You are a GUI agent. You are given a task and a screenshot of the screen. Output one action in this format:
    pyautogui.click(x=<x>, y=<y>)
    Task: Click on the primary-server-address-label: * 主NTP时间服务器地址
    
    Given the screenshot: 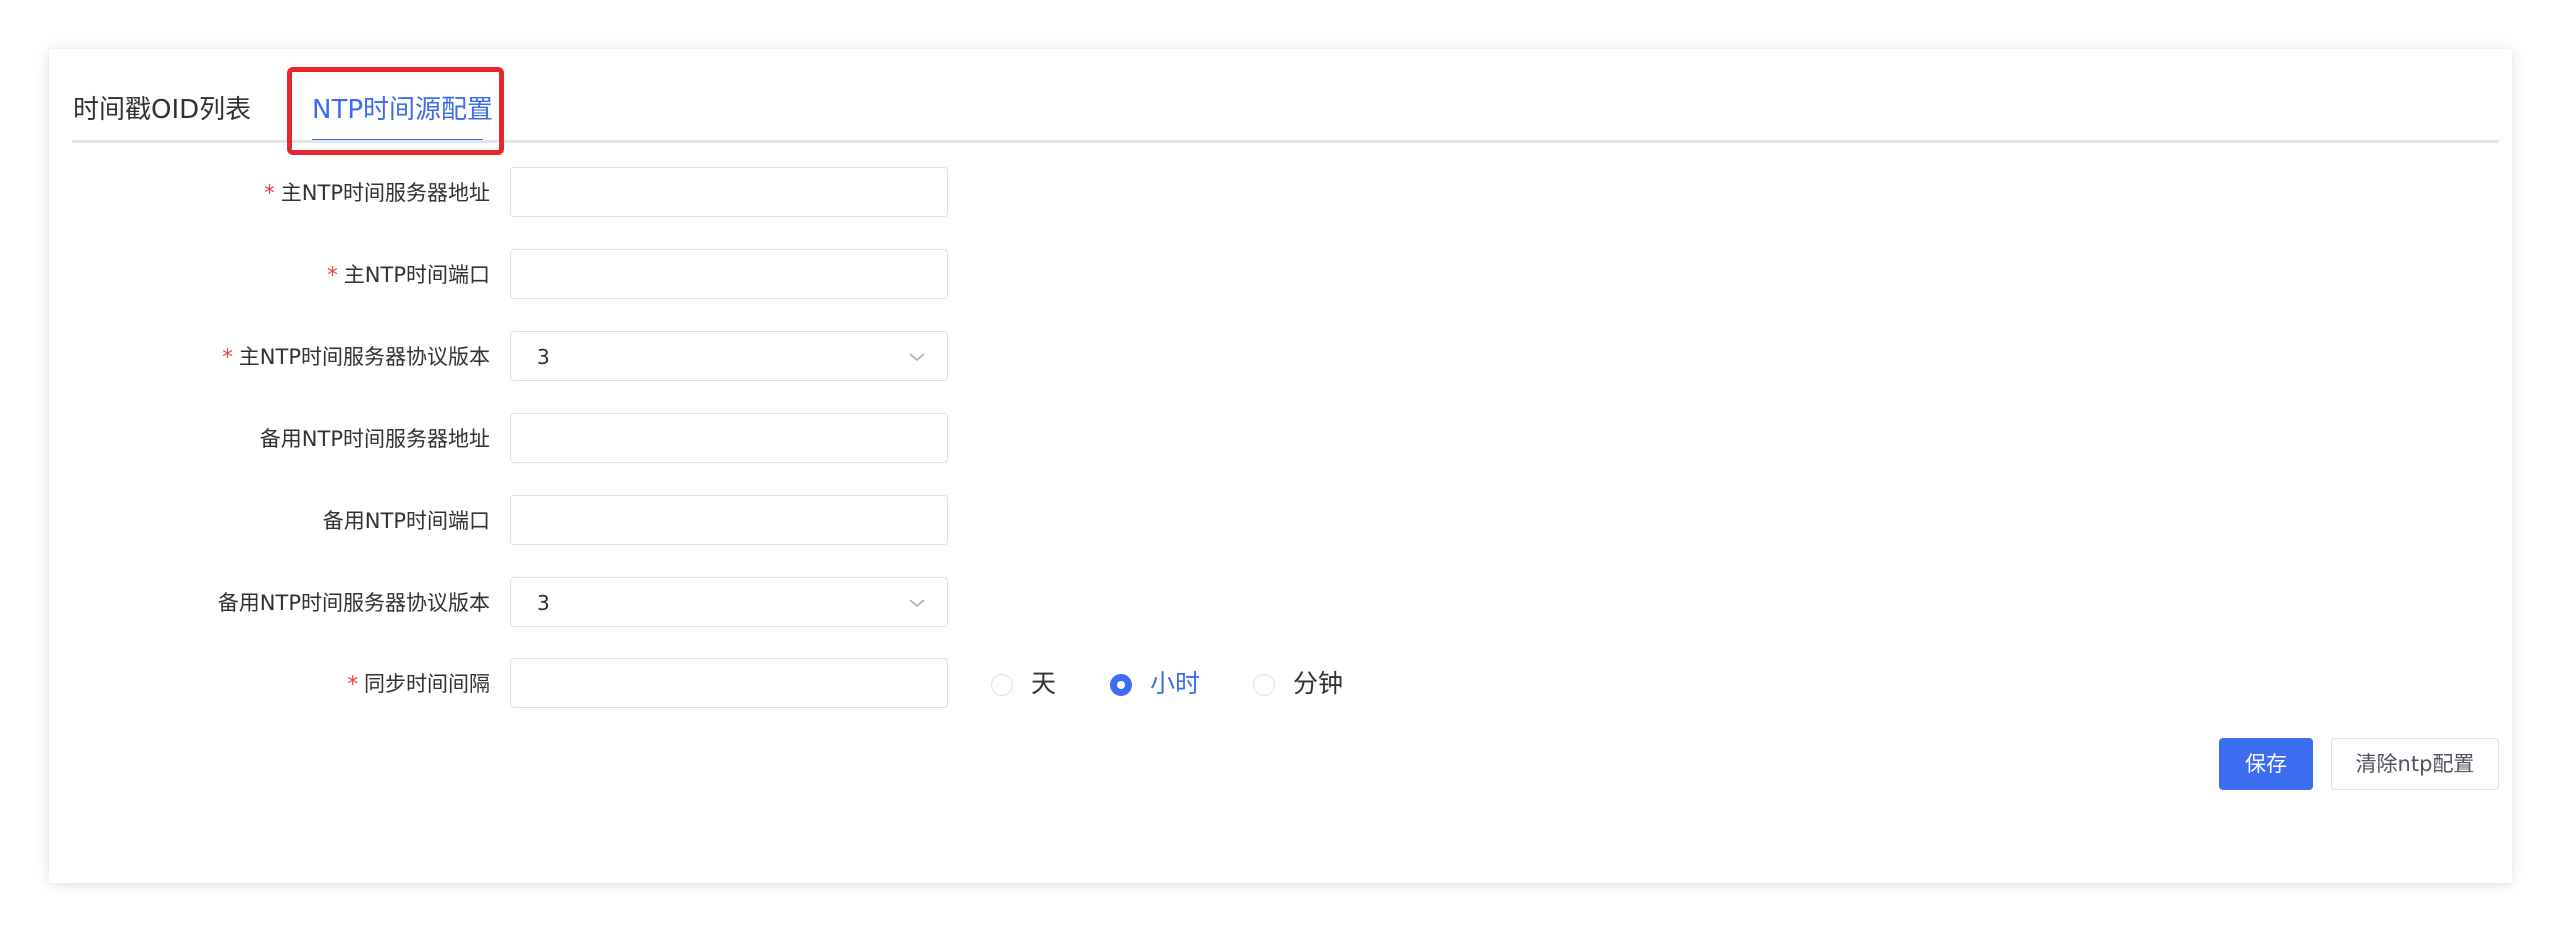 What is the action you would take?
    pyautogui.click(x=377, y=193)
    